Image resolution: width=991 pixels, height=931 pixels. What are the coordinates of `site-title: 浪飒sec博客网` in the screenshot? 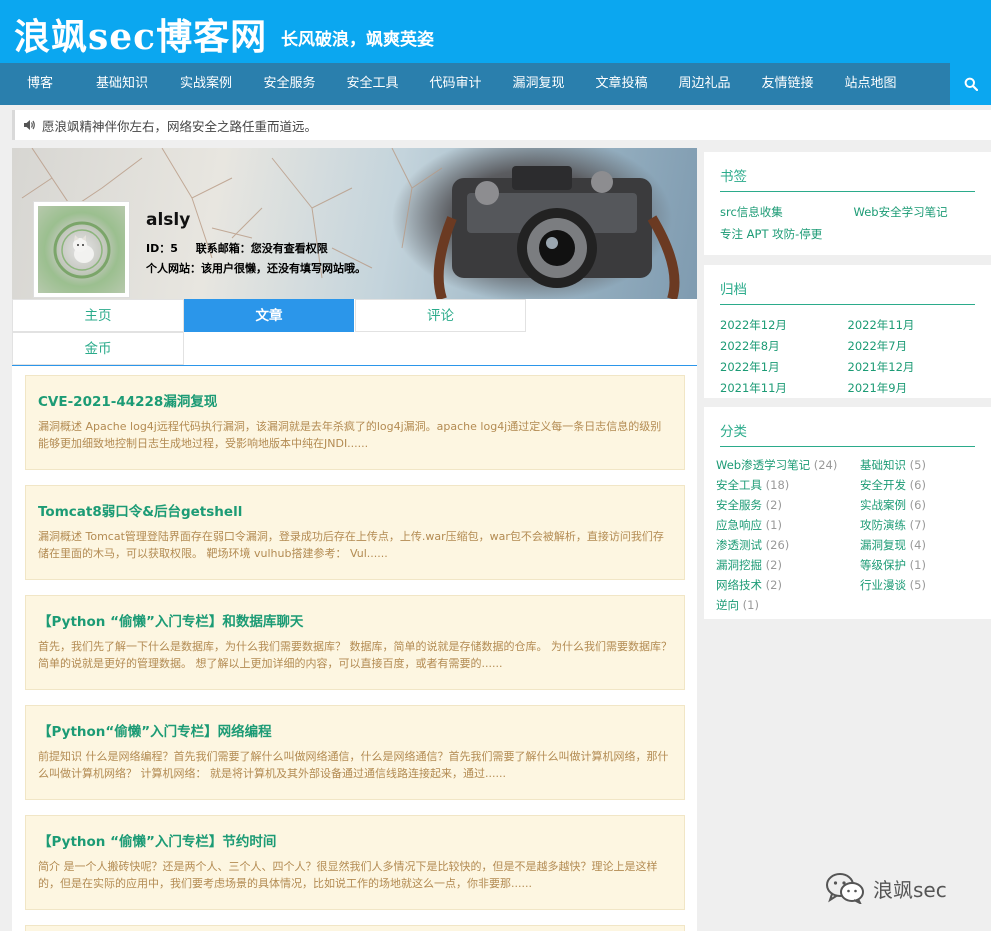 It's located at (140, 34).